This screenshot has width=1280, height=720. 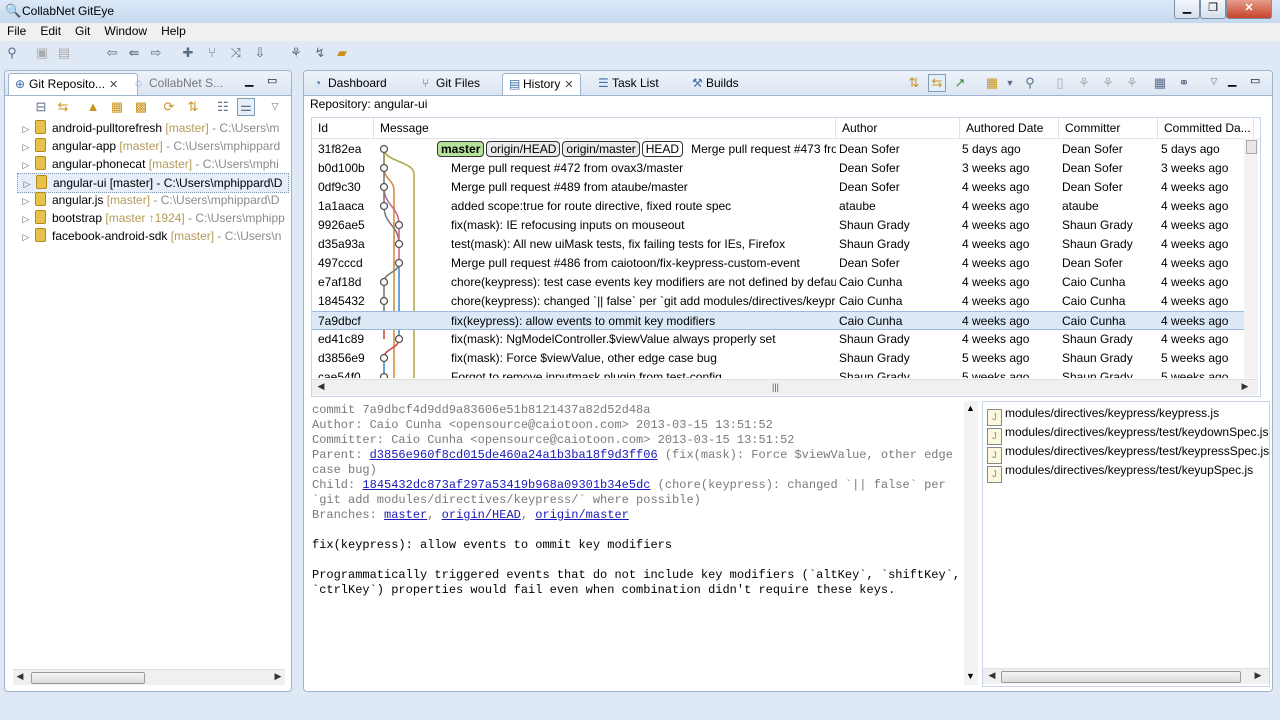 What do you see at coordinates (156, 53) in the screenshot?
I see `push-icon: ⇨` at bounding box center [156, 53].